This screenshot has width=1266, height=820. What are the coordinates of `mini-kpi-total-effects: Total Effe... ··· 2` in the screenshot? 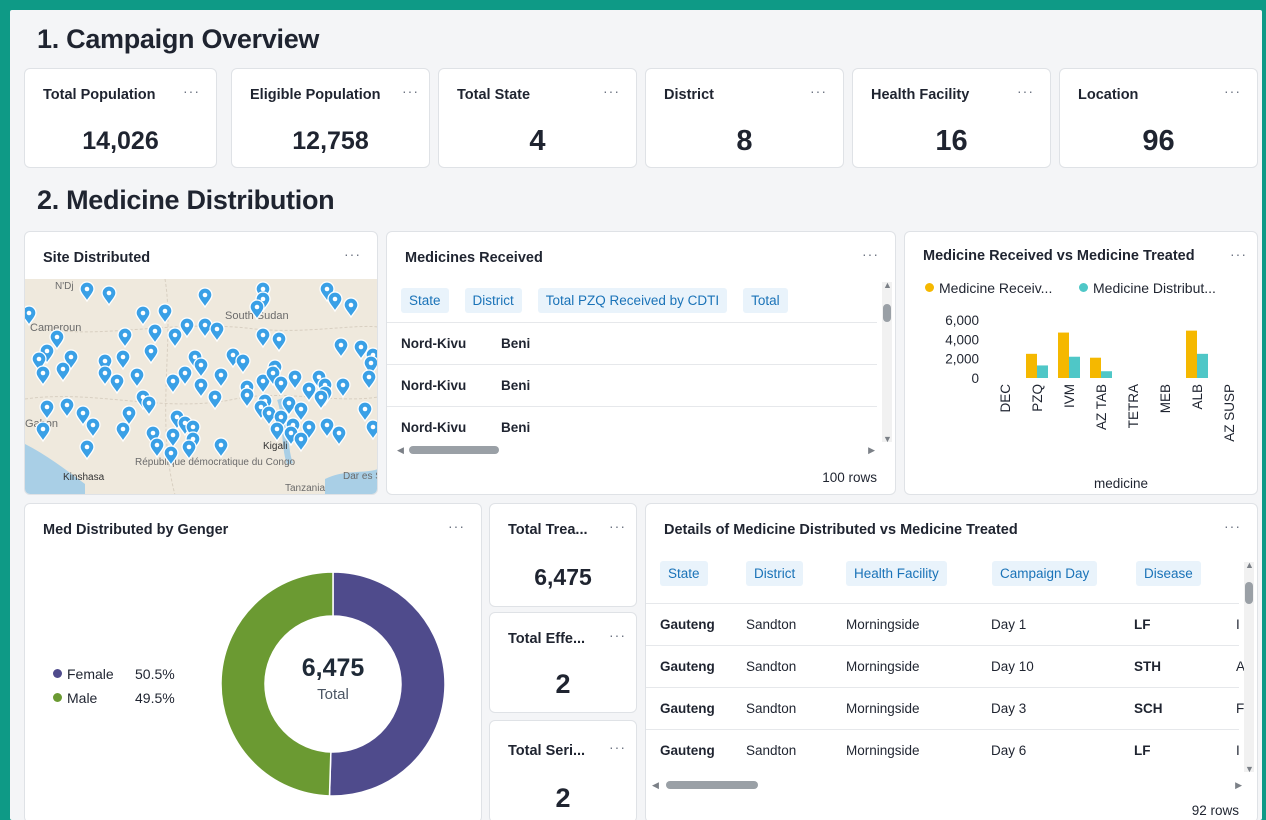 It's located at (563, 662).